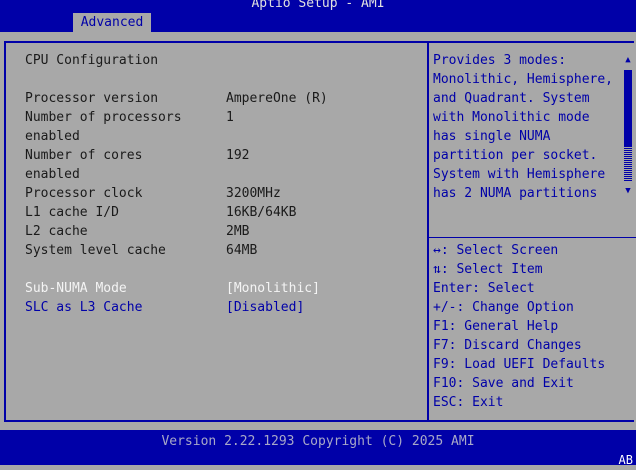 This screenshot has height=470, width=636. I want to click on help-line: partition per socket., so click(515, 155).